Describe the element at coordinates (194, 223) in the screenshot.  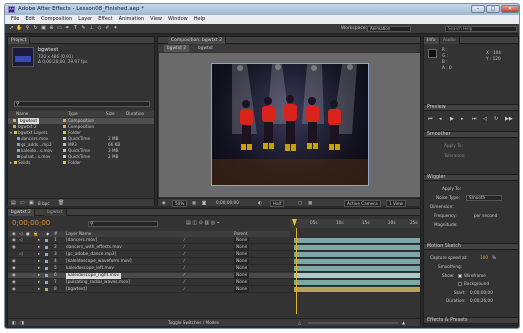
I see `draft-3d-icon: ◫` at that location.